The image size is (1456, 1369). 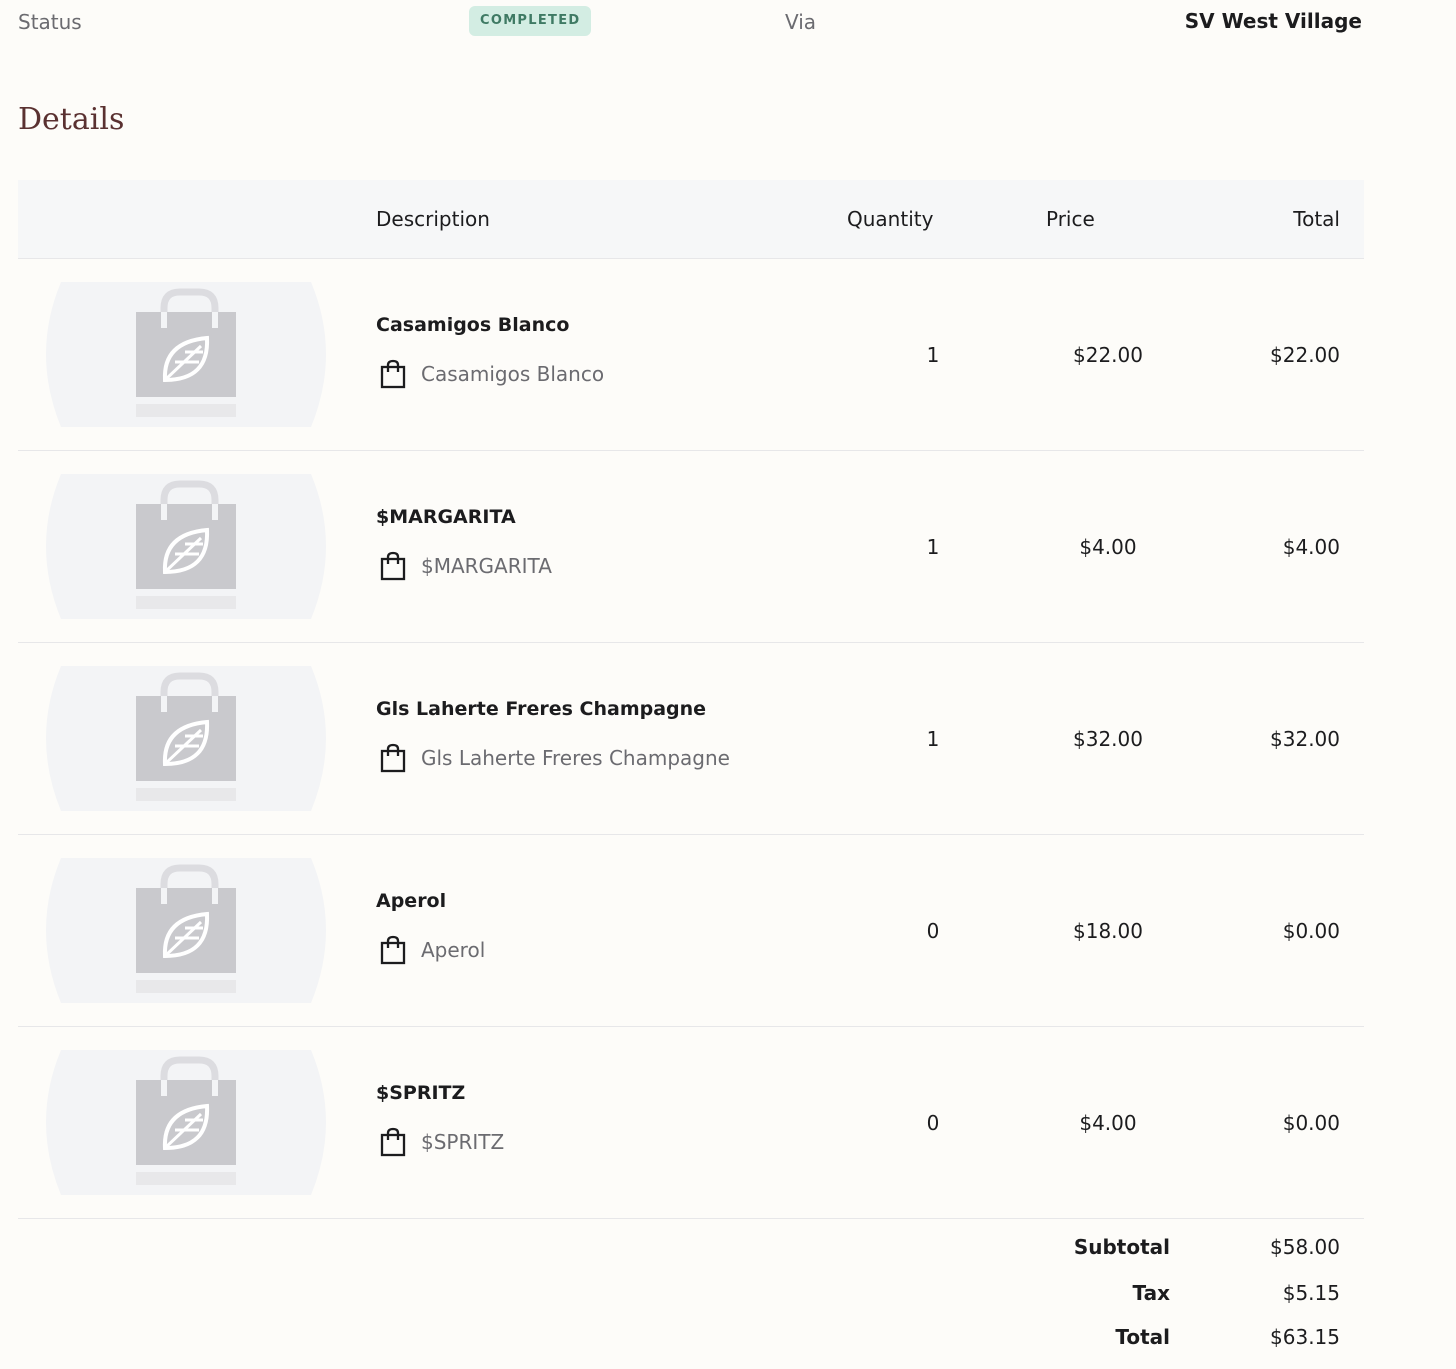 I want to click on item-variant-label: $SPRITZ, so click(x=463, y=1142).